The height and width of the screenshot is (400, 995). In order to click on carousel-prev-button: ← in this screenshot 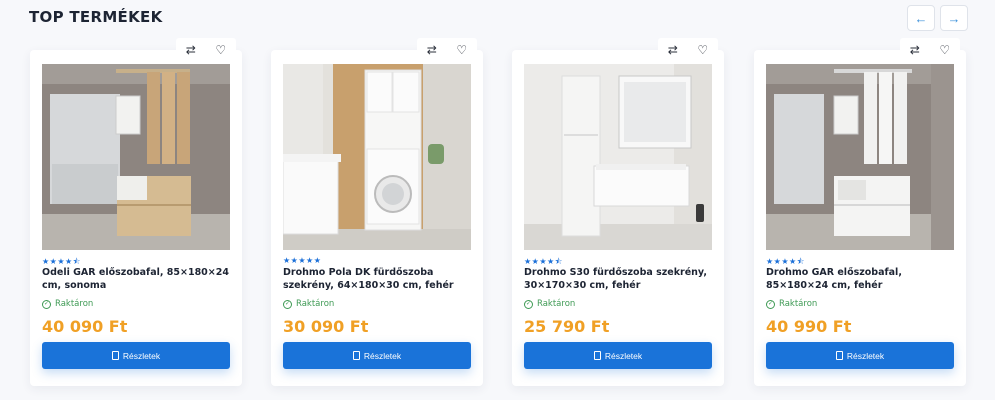, I will do `click(921, 18)`.